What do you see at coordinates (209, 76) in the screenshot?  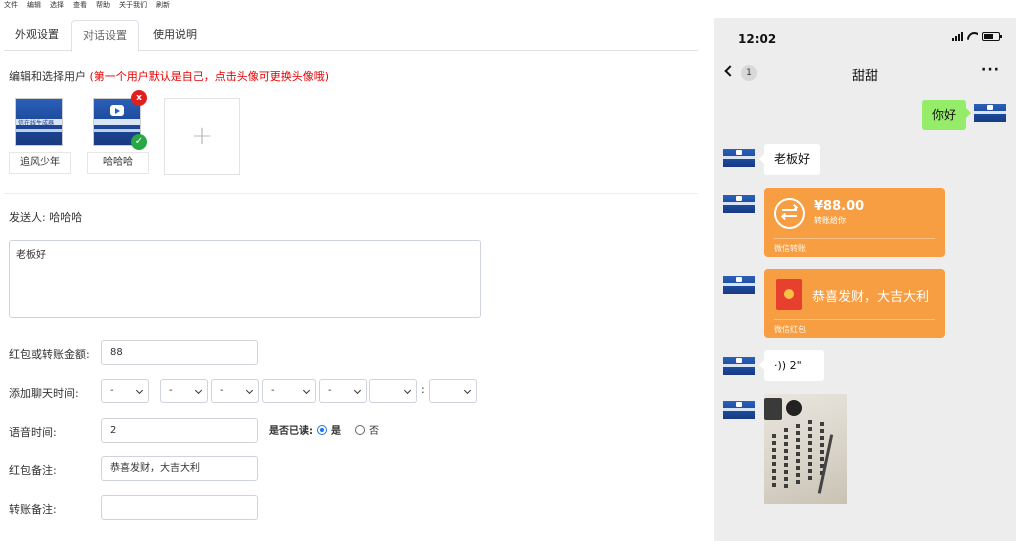 I see `users-hint: (第一个用户默认是自己，点击头像可更换头像哦)` at bounding box center [209, 76].